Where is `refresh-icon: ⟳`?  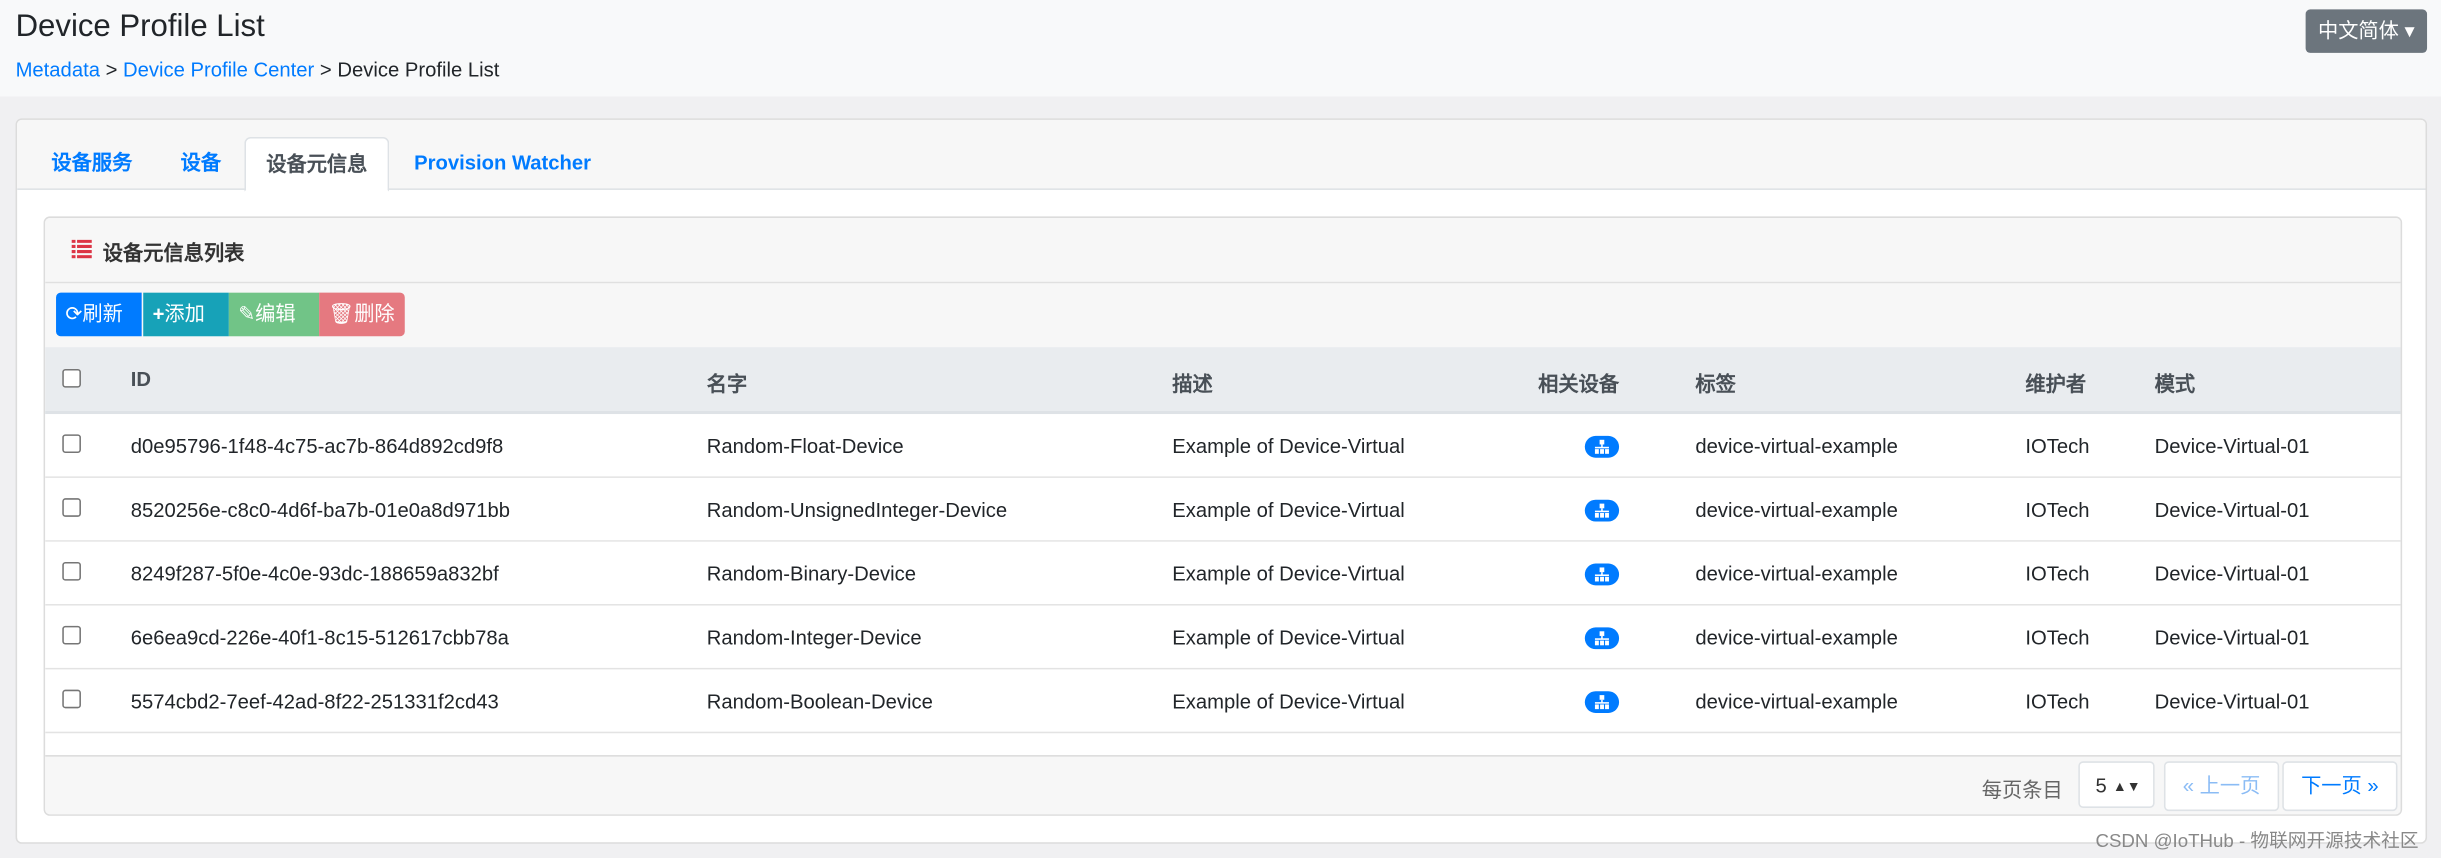
refresh-icon: ⟳ is located at coordinates (74, 314).